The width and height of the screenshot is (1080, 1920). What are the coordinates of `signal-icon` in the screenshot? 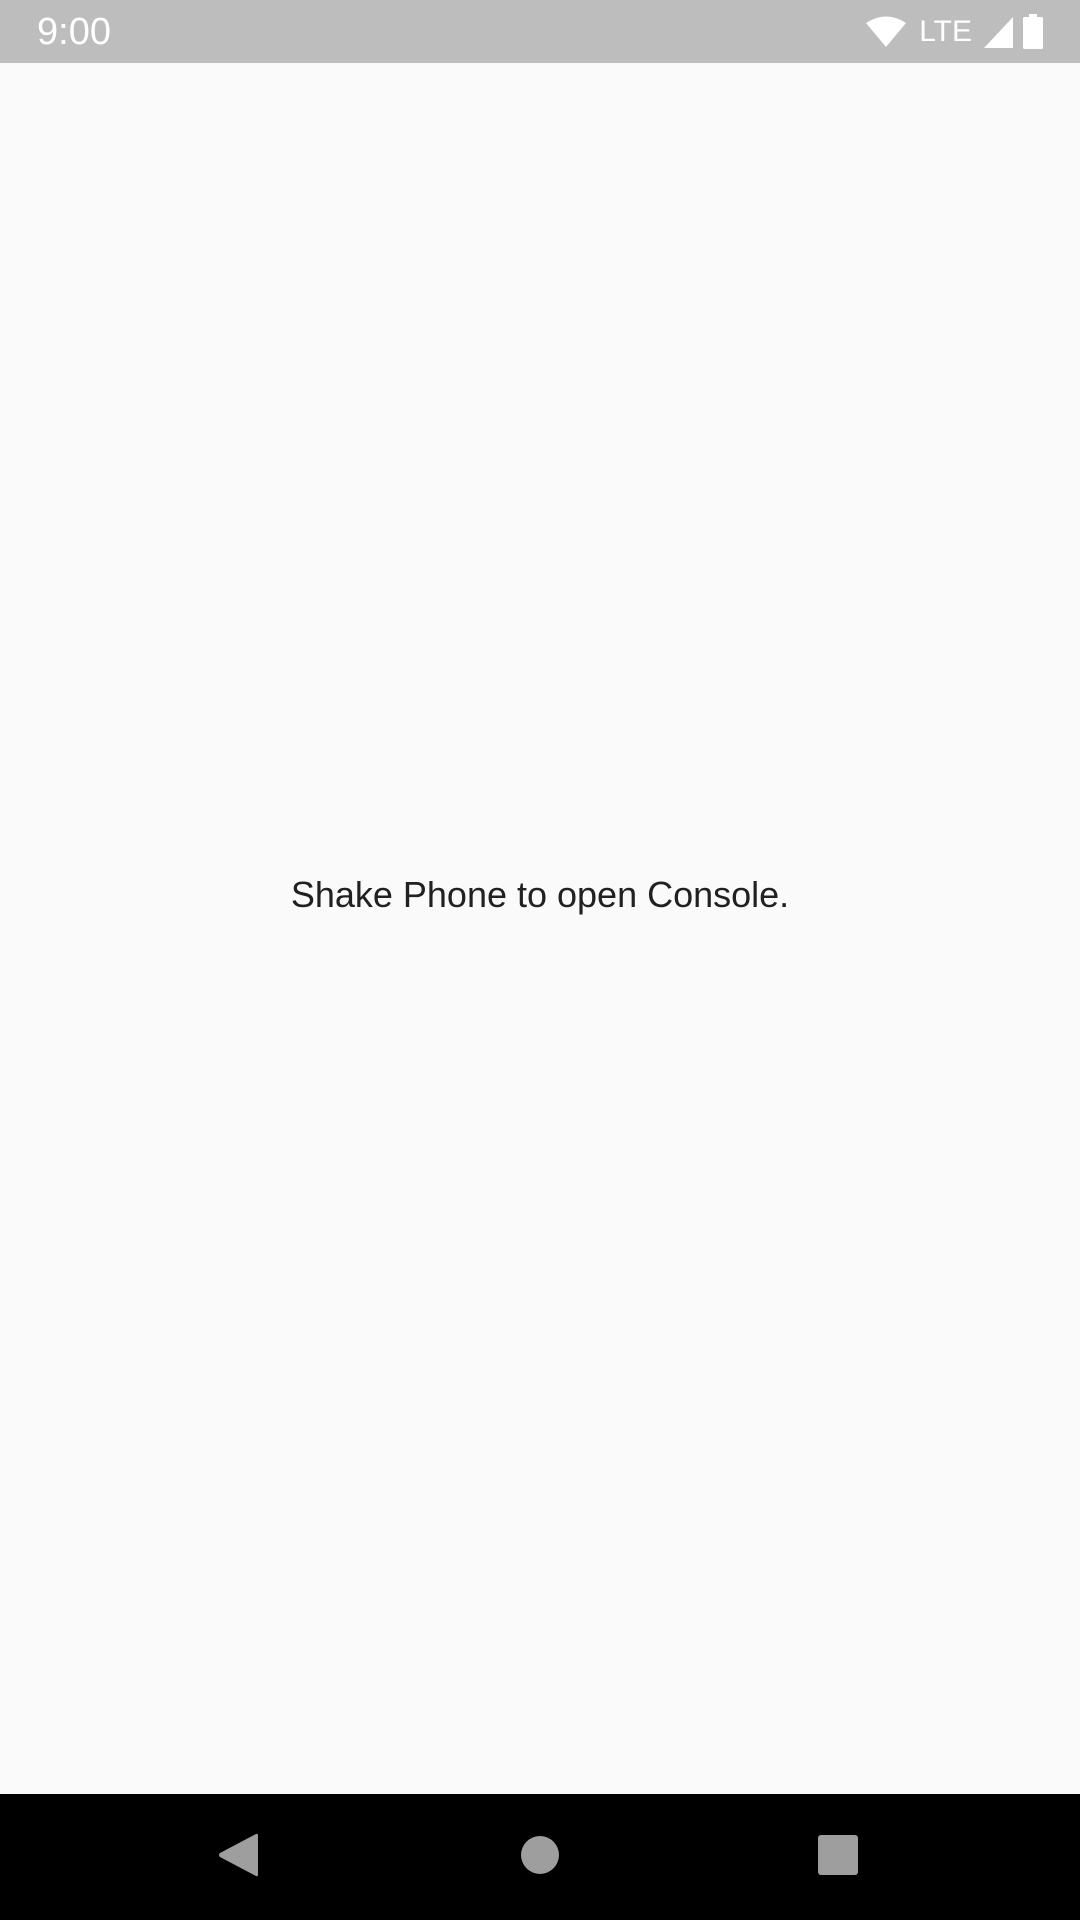 It's located at (998, 32).